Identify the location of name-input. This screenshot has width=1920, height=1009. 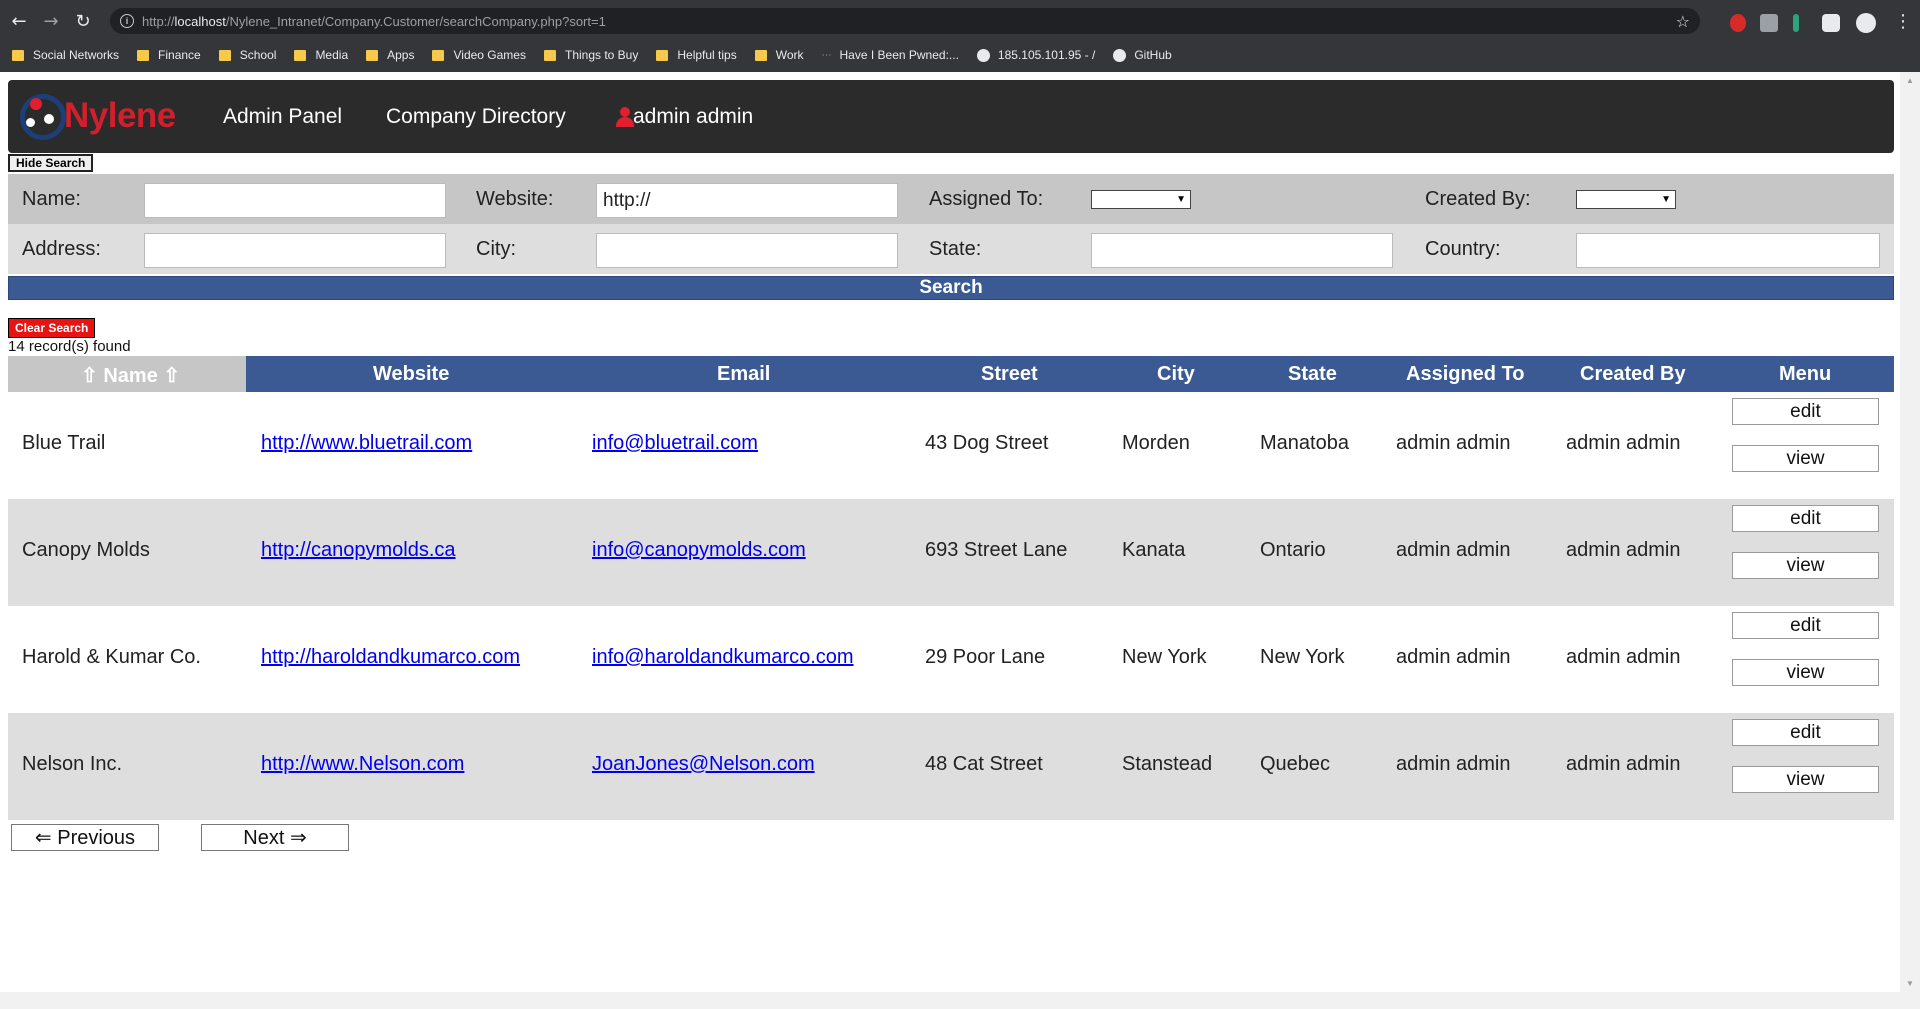
(295, 200).